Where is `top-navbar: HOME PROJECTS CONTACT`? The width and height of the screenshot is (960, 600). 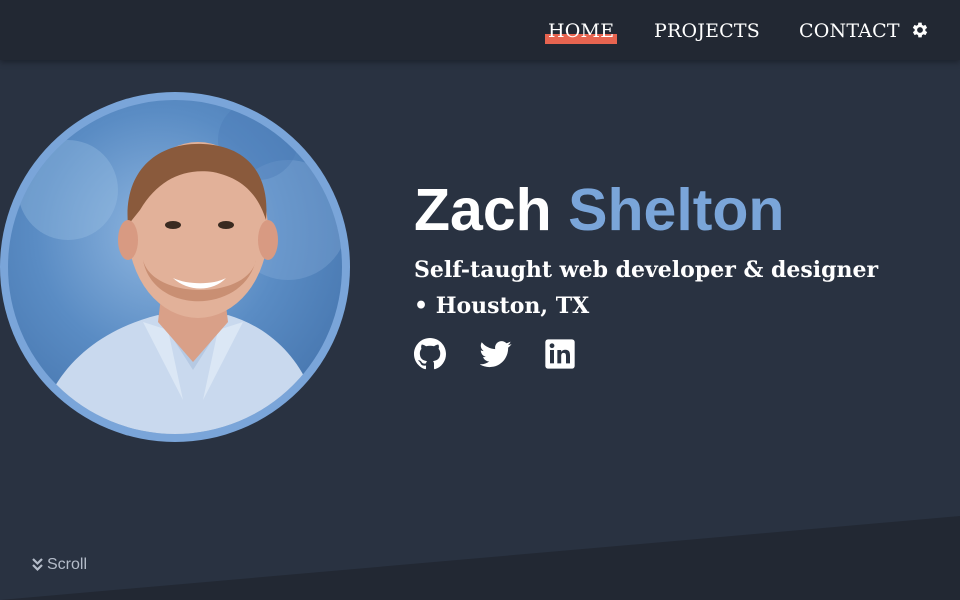 top-navbar: HOME PROJECTS CONTACT is located at coordinates (480, 30).